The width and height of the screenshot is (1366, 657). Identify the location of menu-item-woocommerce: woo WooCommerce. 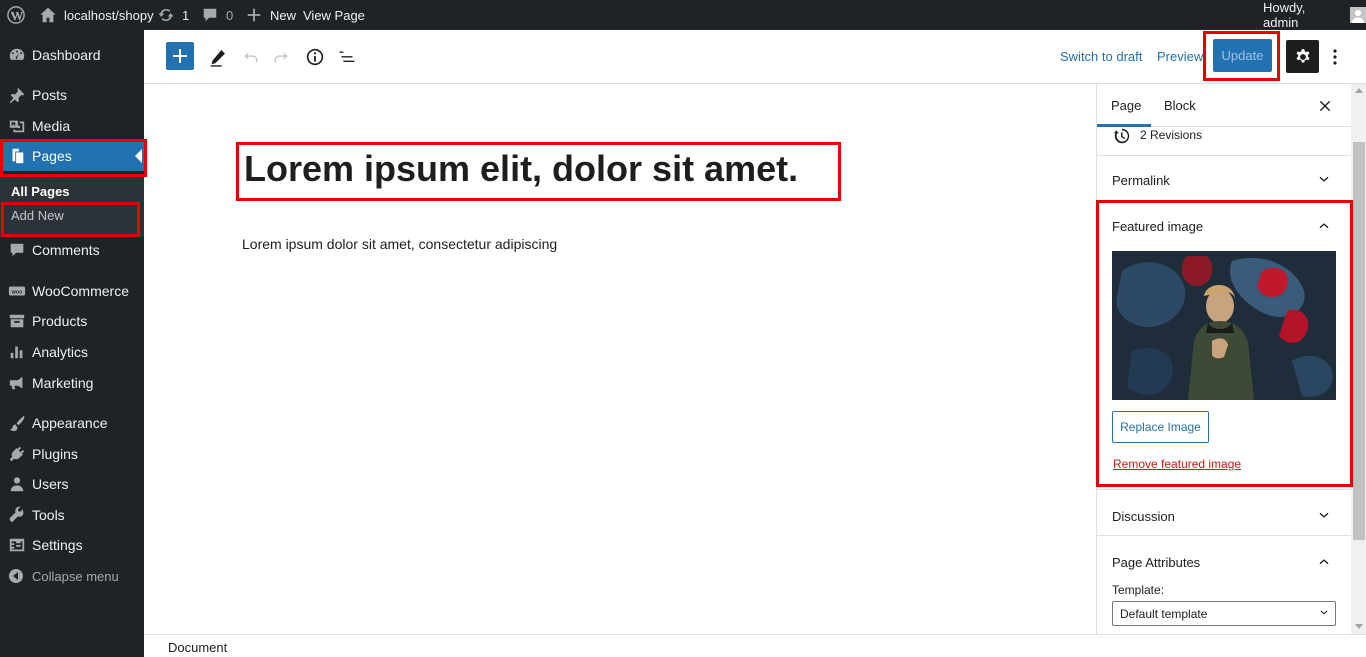
(72, 291).